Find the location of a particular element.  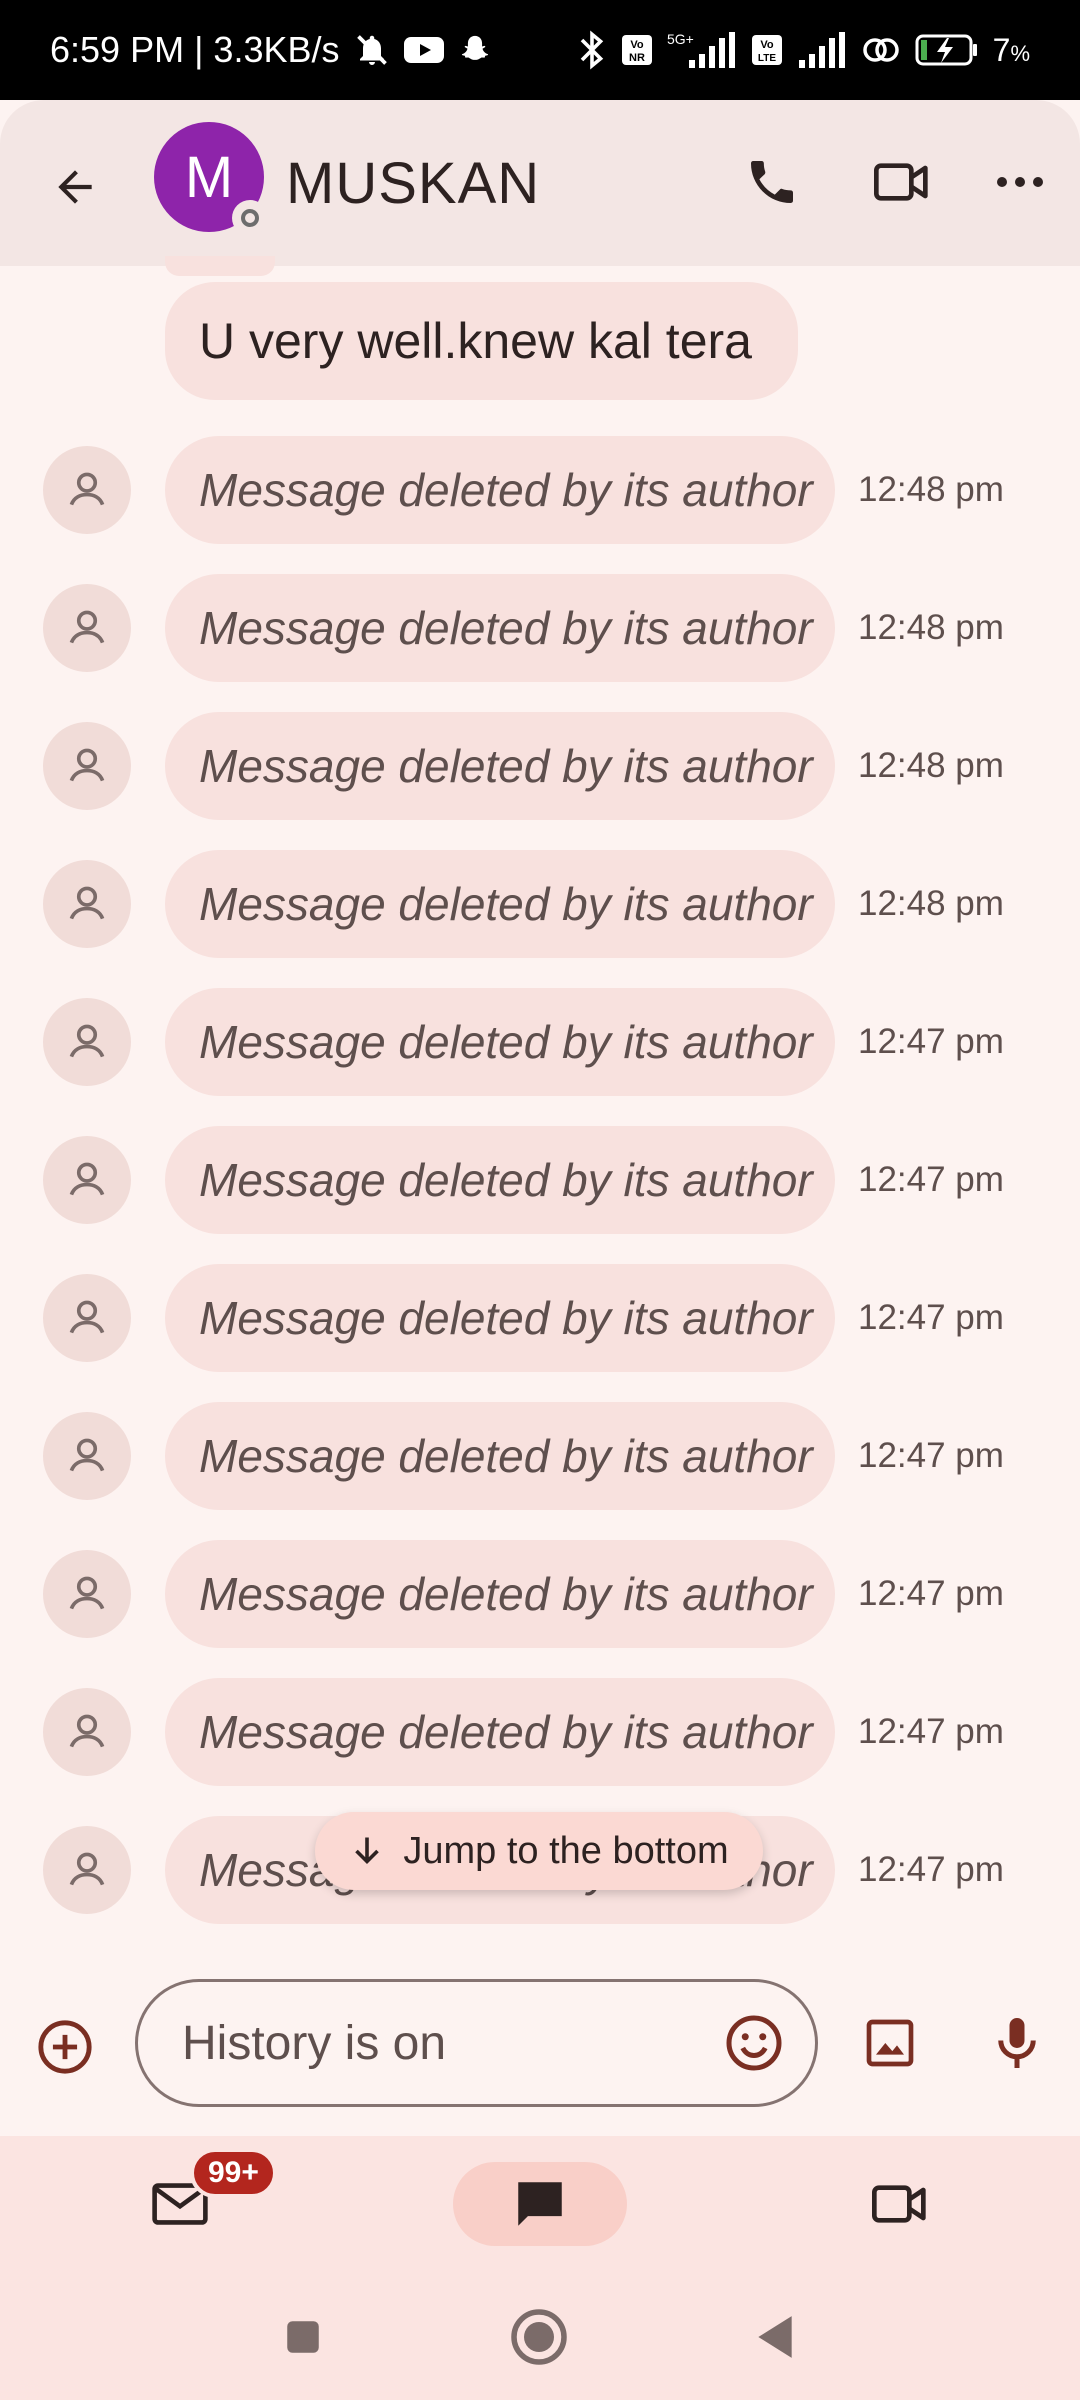

emoji-icon is located at coordinates (754, 2043).